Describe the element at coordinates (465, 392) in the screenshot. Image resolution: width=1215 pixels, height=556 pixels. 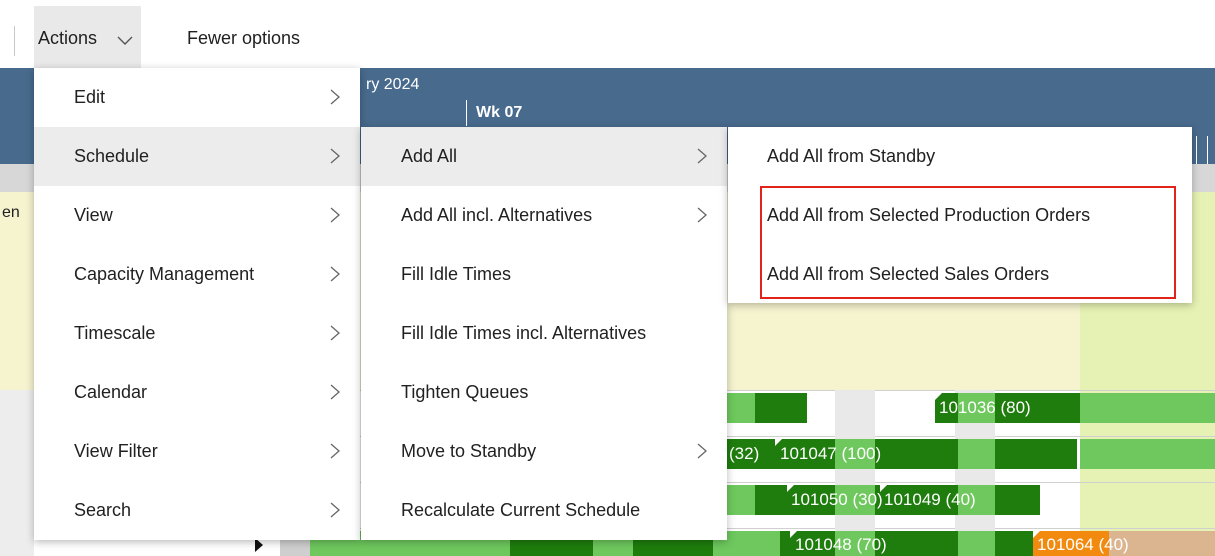
I see `menu-item-label: Tighten Queues` at that location.